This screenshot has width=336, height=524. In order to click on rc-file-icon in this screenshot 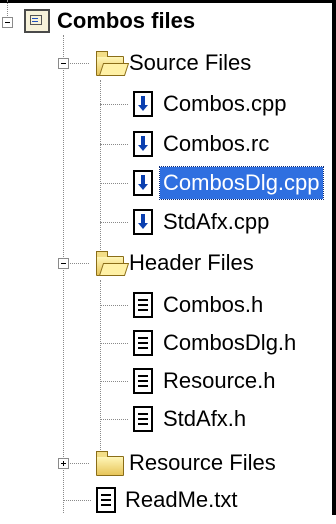, I will do `click(143, 144)`.